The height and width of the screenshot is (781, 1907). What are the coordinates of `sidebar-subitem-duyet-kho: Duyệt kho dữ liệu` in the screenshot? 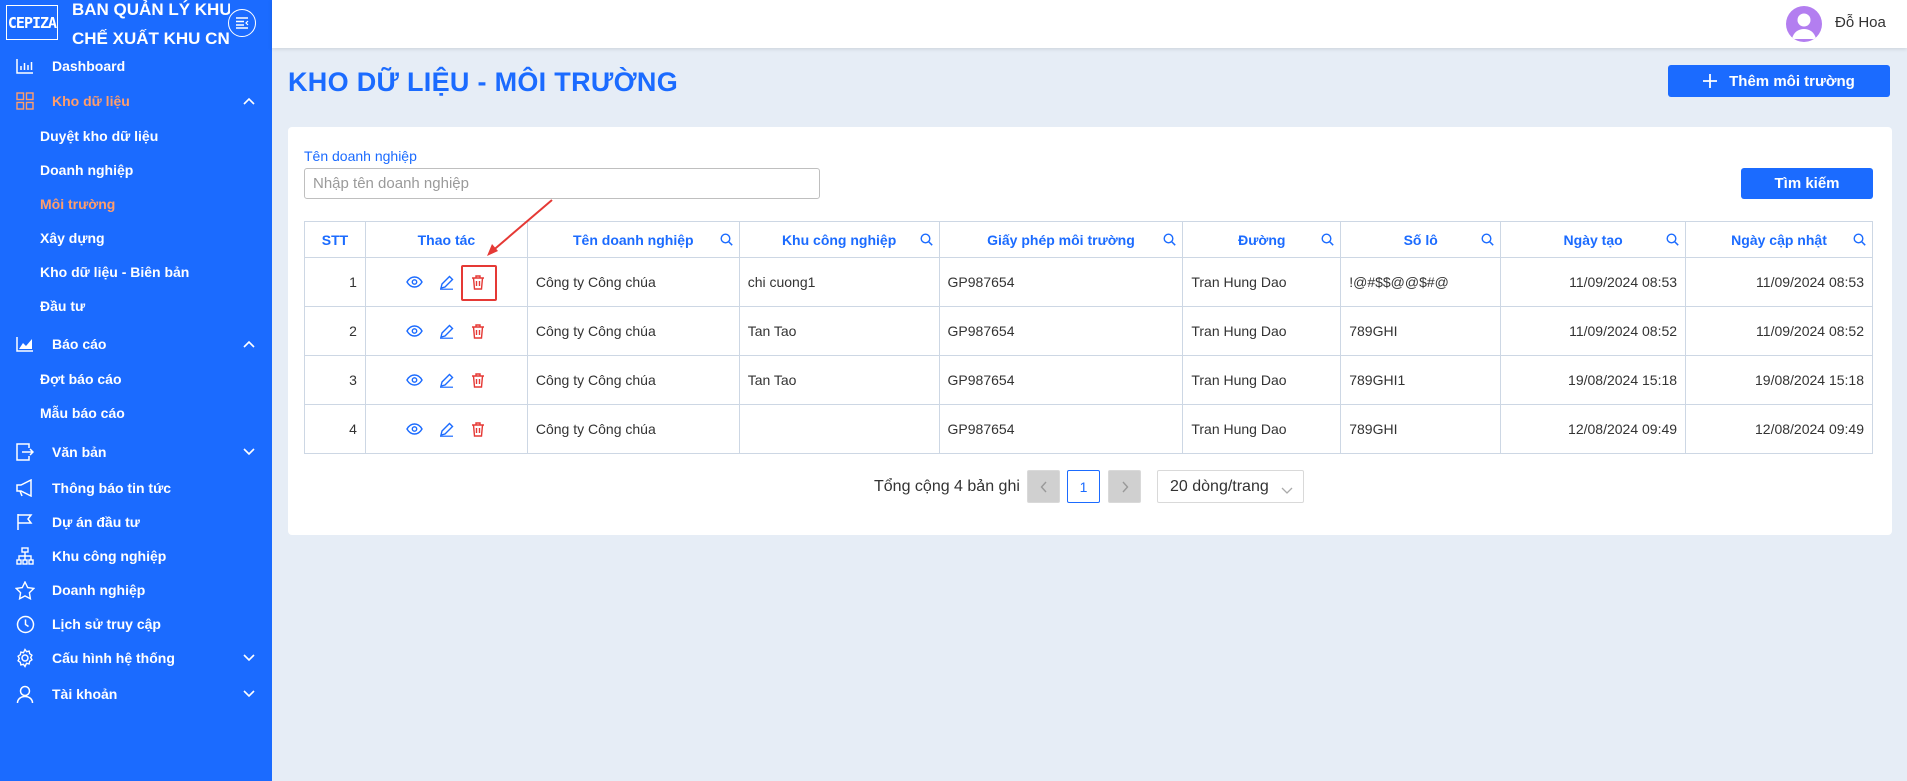 It's located at (99, 136).